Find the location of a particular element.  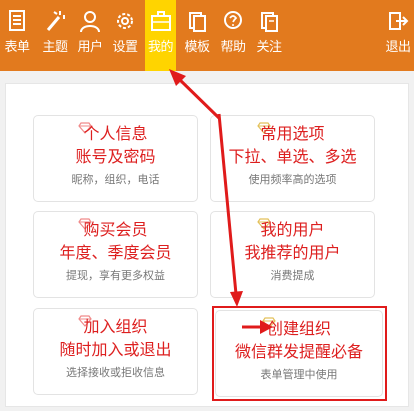

card-subtitle: 随时加入或退出 is located at coordinates (115, 349).